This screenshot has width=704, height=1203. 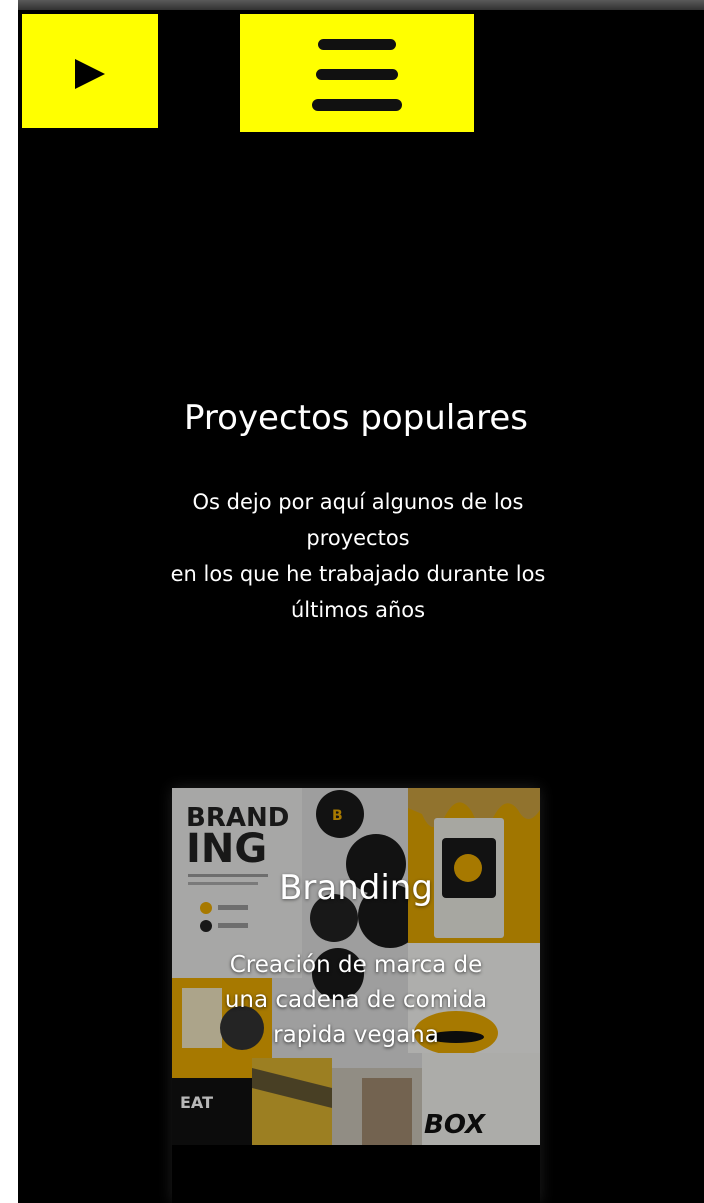 I want to click on project-title: Branding, so click(x=356, y=888).